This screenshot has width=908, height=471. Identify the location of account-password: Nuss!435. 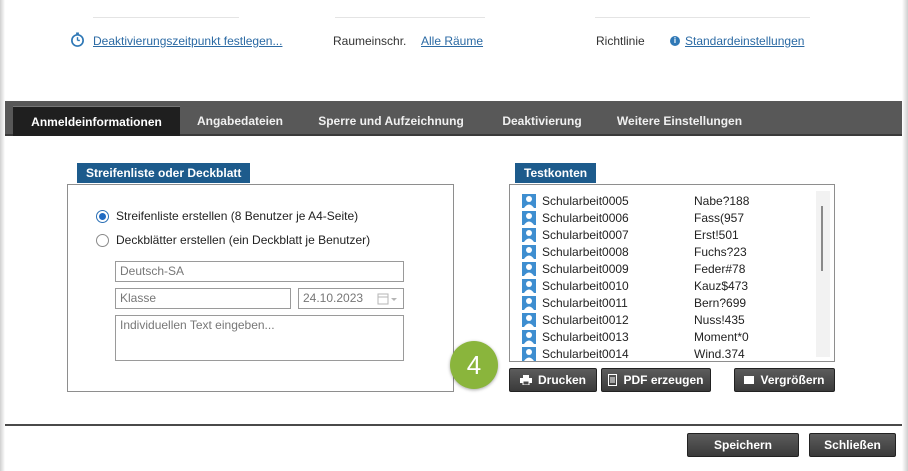
(719, 319).